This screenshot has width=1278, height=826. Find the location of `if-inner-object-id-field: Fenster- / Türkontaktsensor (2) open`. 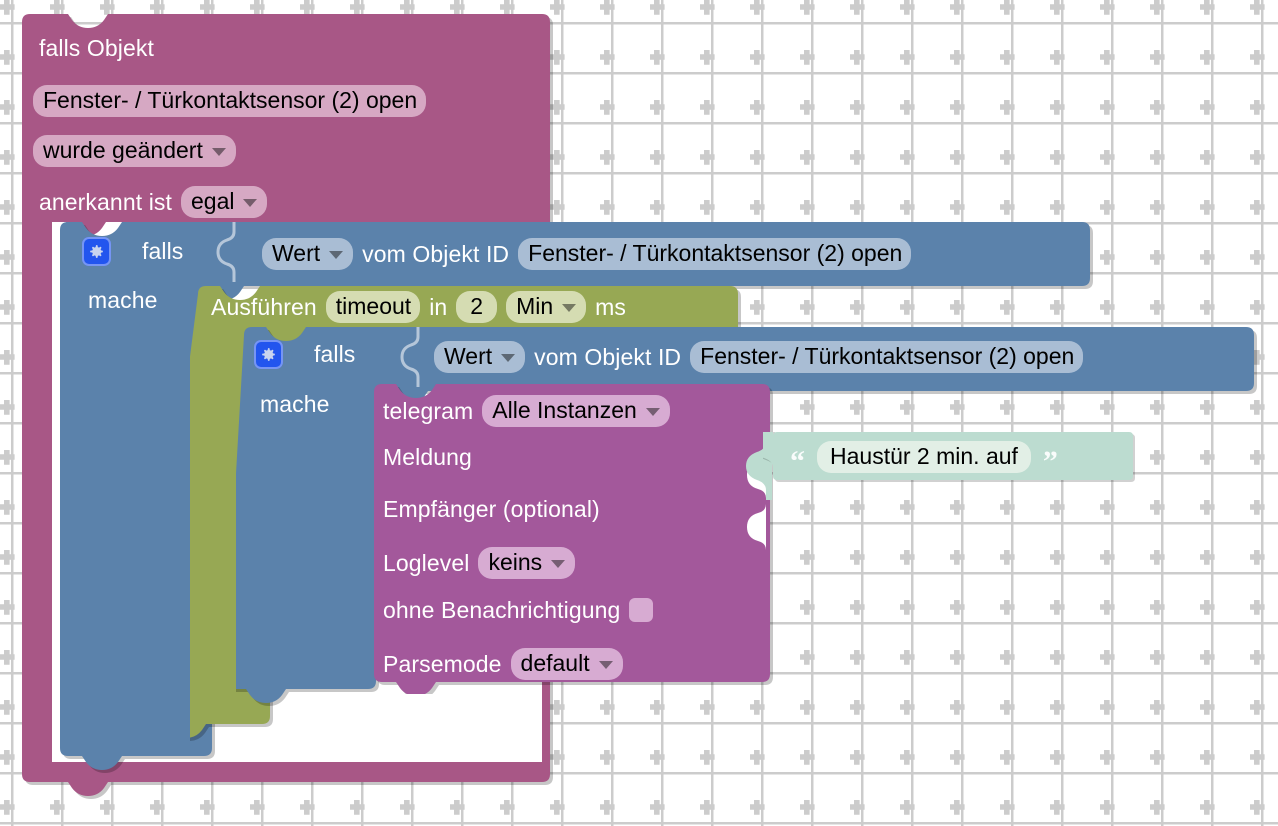

if-inner-object-id-field: Fenster- / Türkontaktsensor (2) open is located at coordinates (887, 357).